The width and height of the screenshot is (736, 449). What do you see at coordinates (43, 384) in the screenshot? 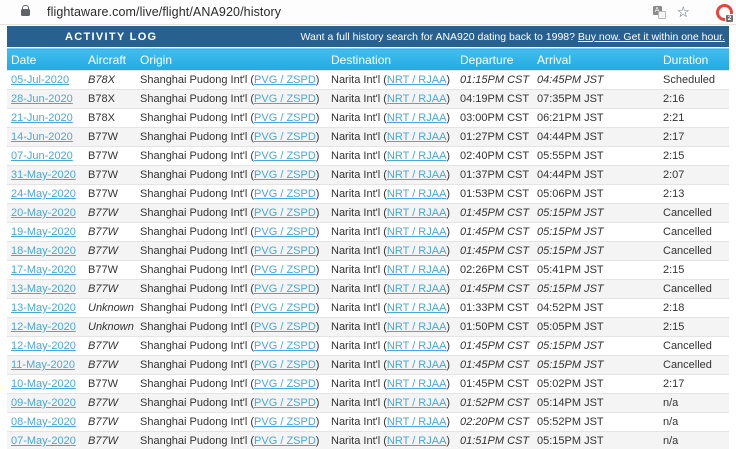
I see `date-link: 10-May-2020` at bounding box center [43, 384].